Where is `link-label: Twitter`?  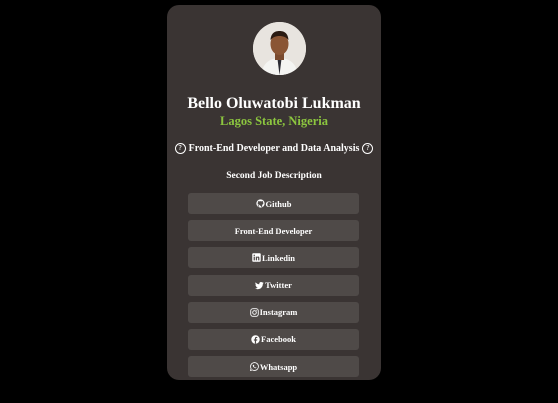
link-label: Twitter is located at coordinates (278, 285).